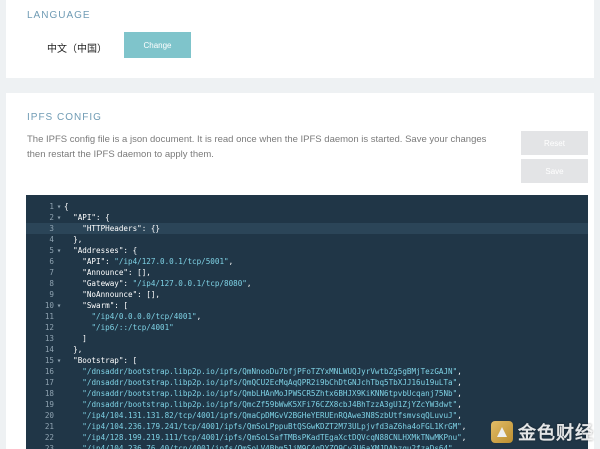 This screenshot has width=600, height=449. What do you see at coordinates (307, 261) in the screenshot?
I see `code-line: 6 "API": "/ip4/127.0.0.1/tcp/5001",` at bounding box center [307, 261].